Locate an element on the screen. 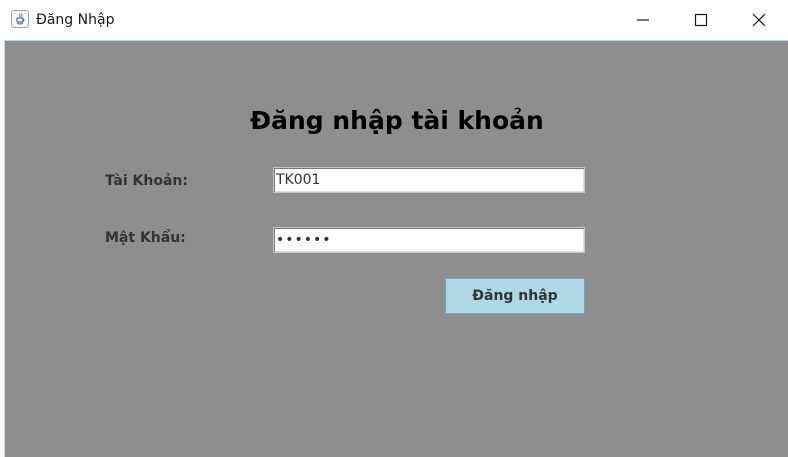  maximize-icon is located at coordinates (701, 20).